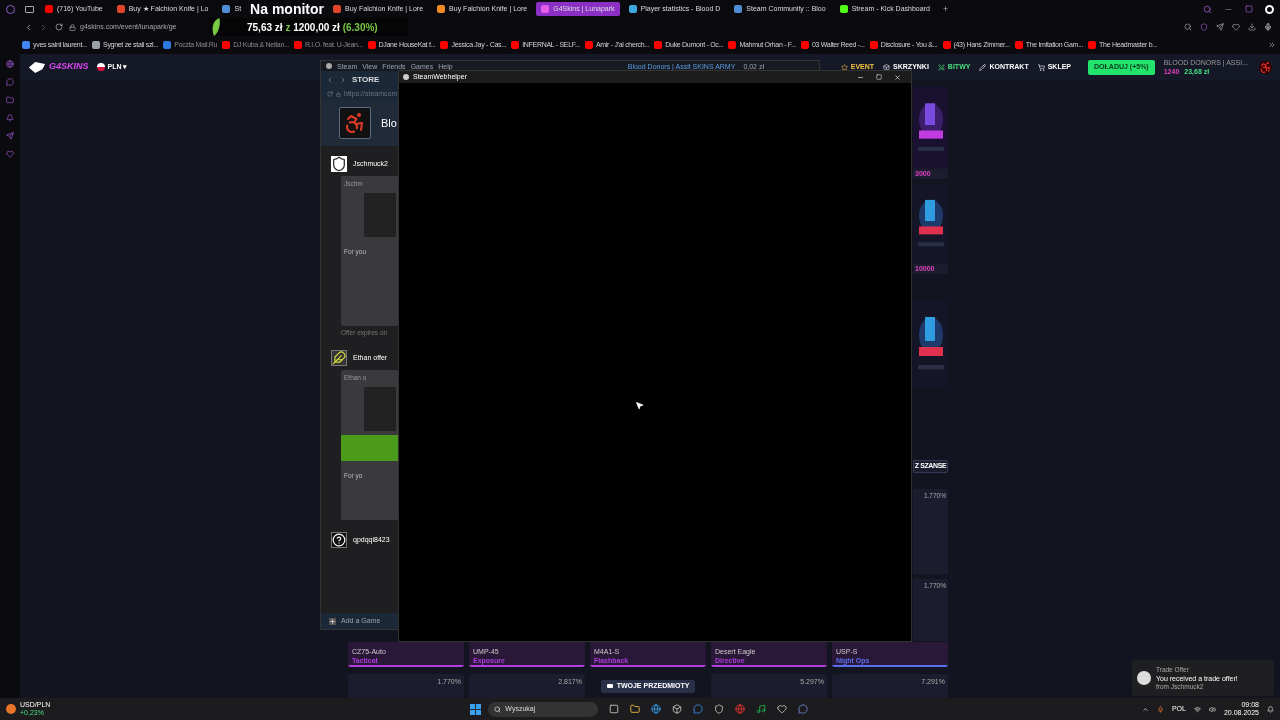  Describe the element at coordinates (930, 344) in the screenshot. I see `item-card` at that location.